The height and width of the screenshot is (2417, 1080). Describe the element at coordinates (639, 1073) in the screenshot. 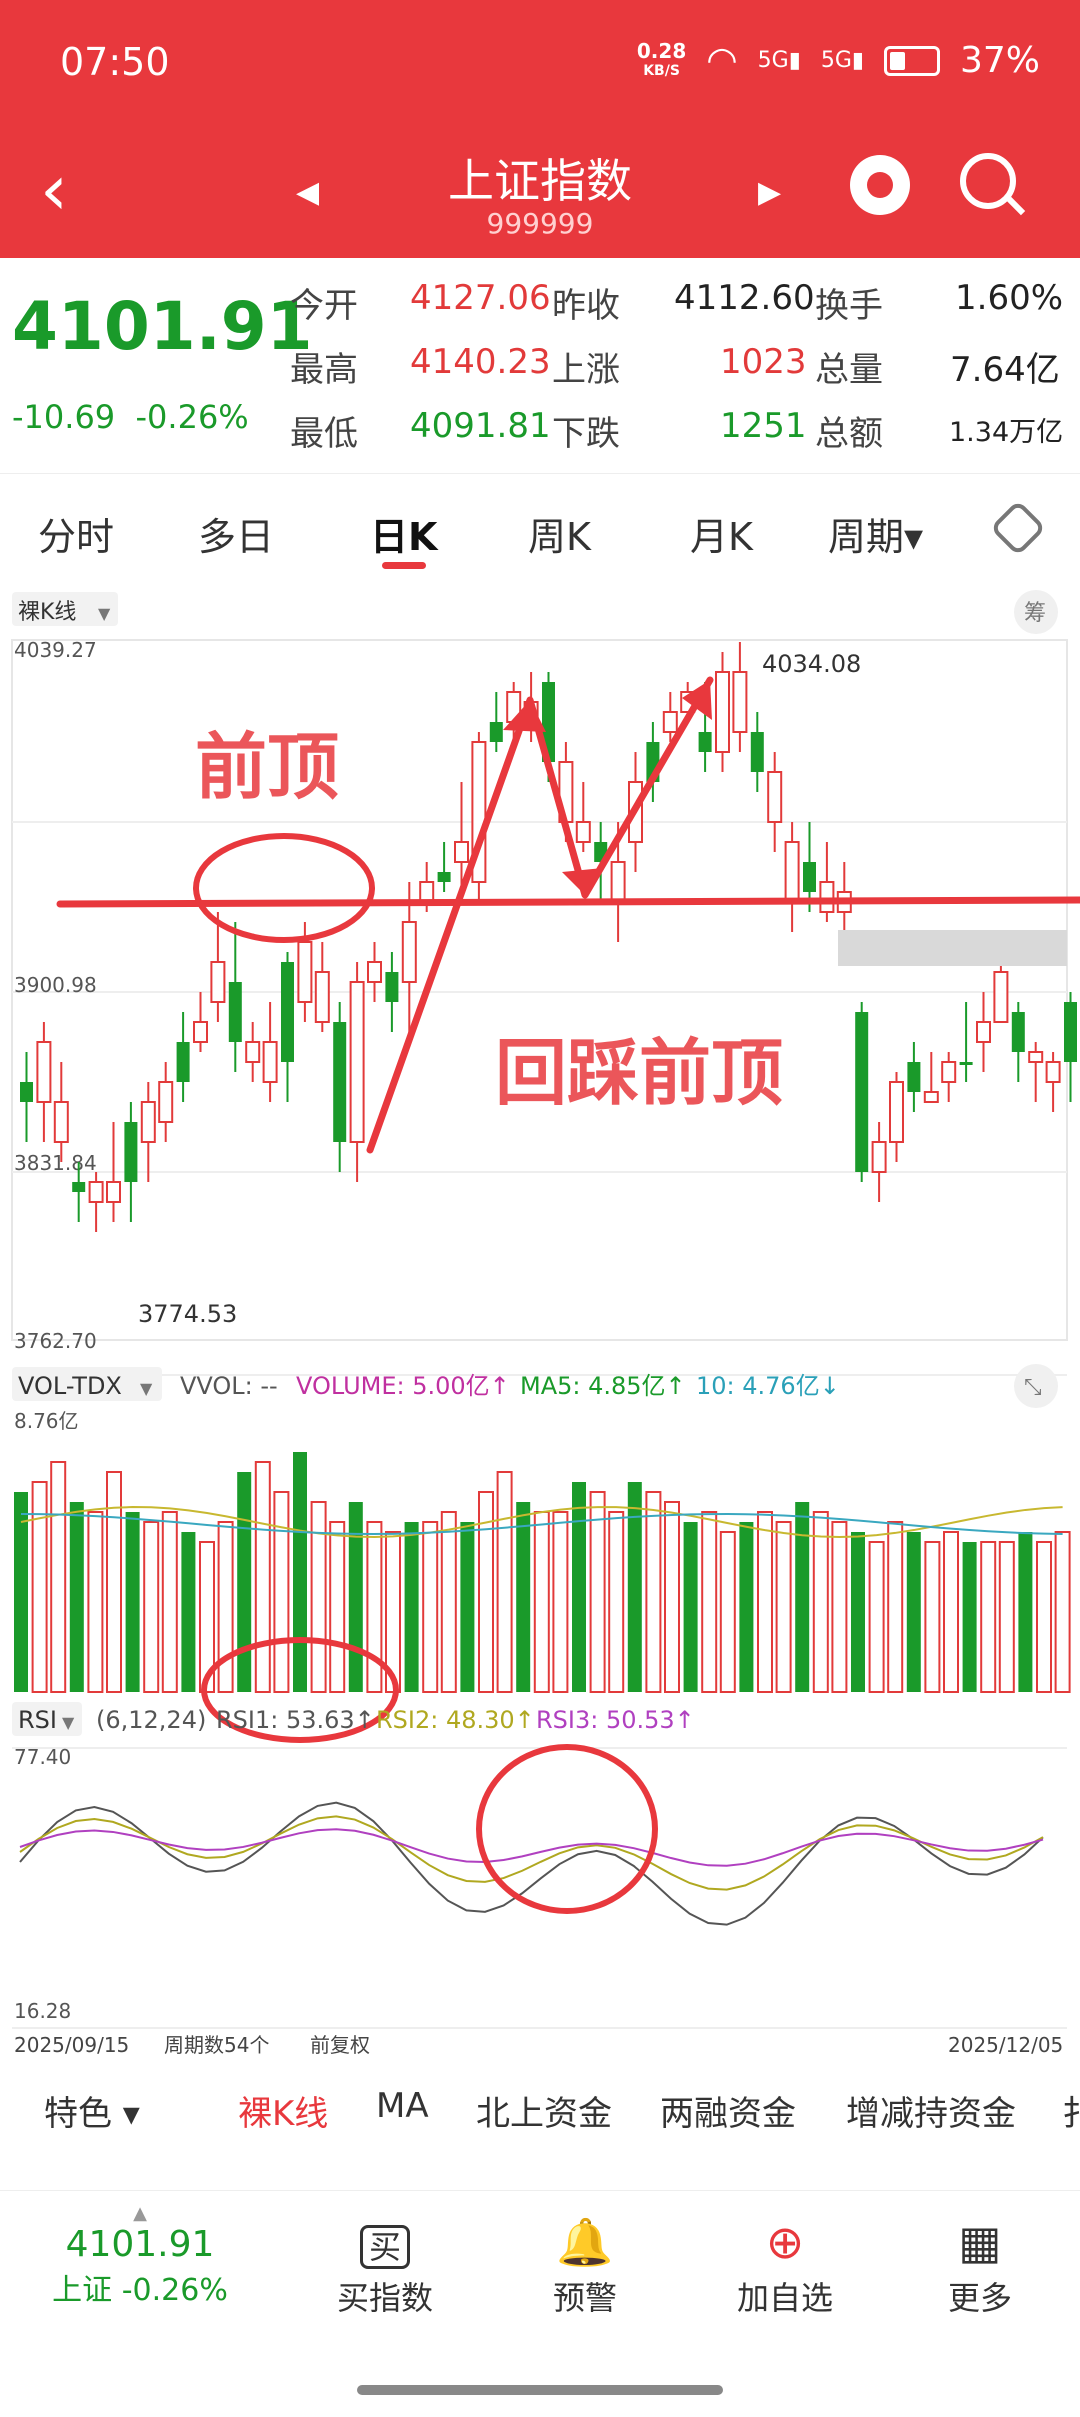

I see `annotation-pullback: 回踩前顶` at that location.